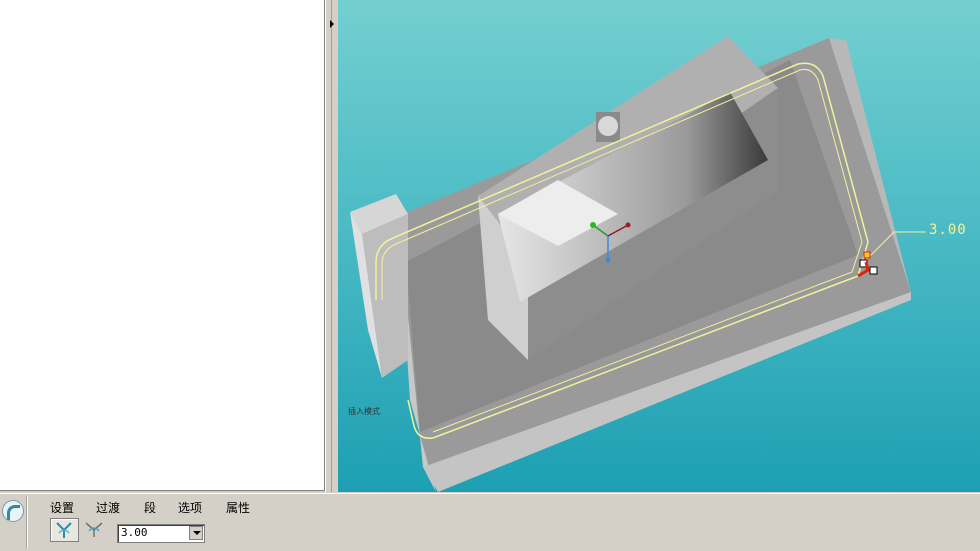  Describe the element at coordinates (108, 507) in the screenshot. I see `tab-transitions: 过渡` at that location.